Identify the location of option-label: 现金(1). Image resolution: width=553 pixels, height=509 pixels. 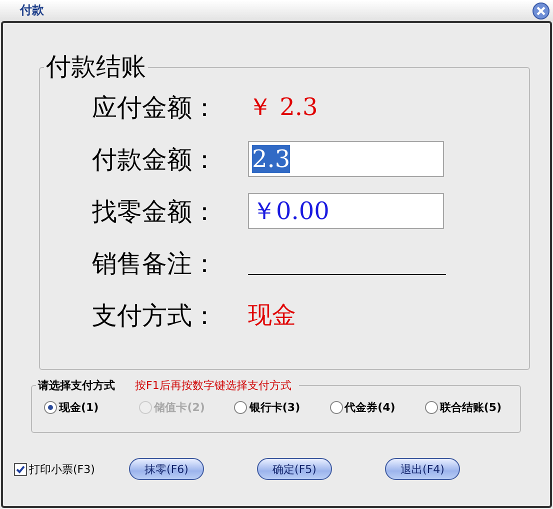
(79, 407).